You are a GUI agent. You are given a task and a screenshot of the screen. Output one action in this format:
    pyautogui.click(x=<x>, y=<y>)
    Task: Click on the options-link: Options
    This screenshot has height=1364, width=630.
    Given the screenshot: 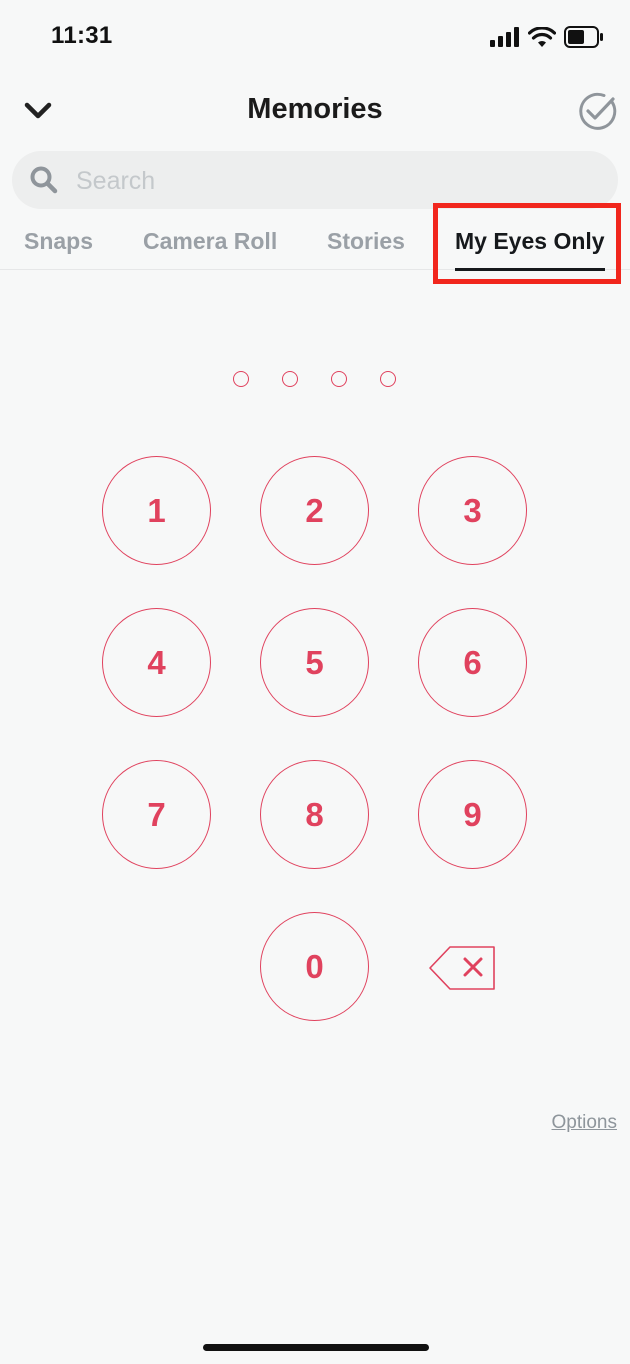 What is the action you would take?
    pyautogui.click(x=584, y=1123)
    